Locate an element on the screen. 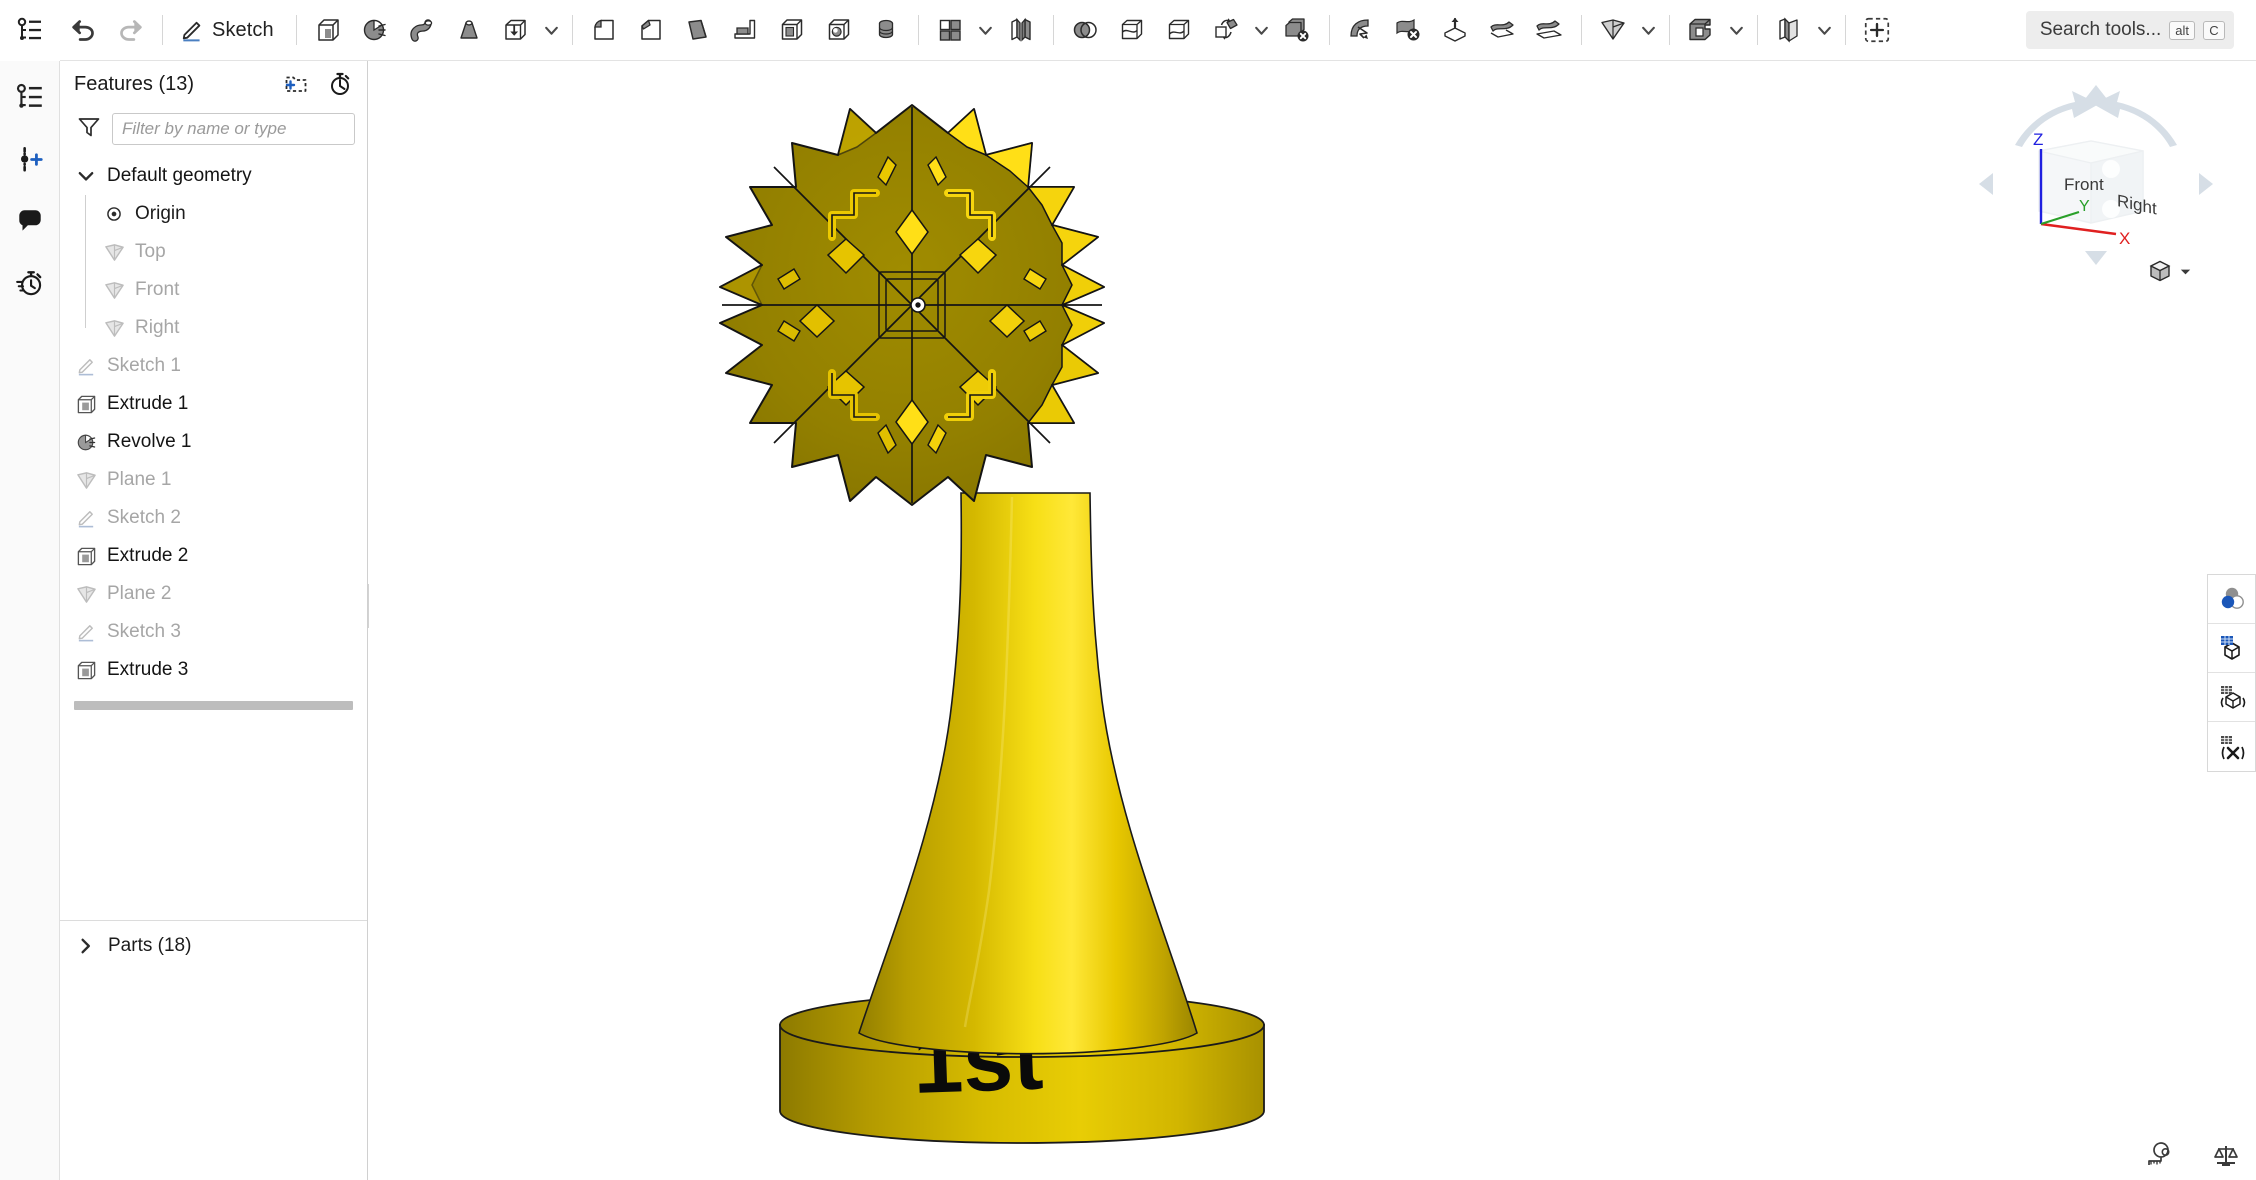 The height and width of the screenshot is (1180, 2256). chamfer-tool-button is located at coordinates (651, 30).